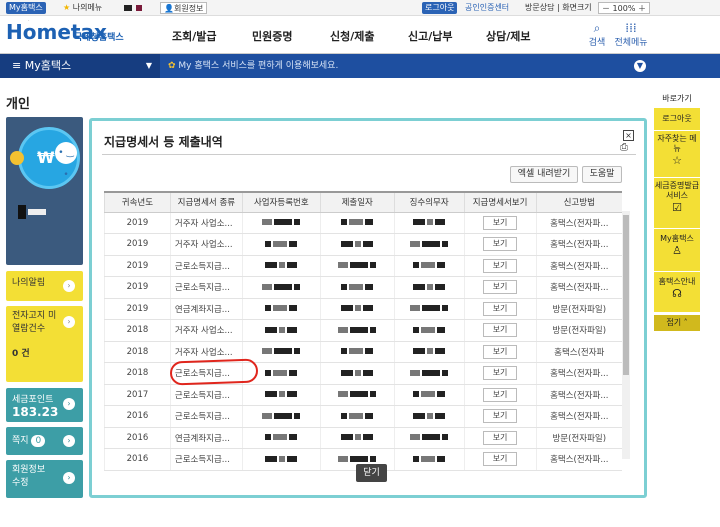 The image size is (720, 527). Describe the element at coordinates (137, 438) in the screenshot. I see `year-cell: 2016` at that location.